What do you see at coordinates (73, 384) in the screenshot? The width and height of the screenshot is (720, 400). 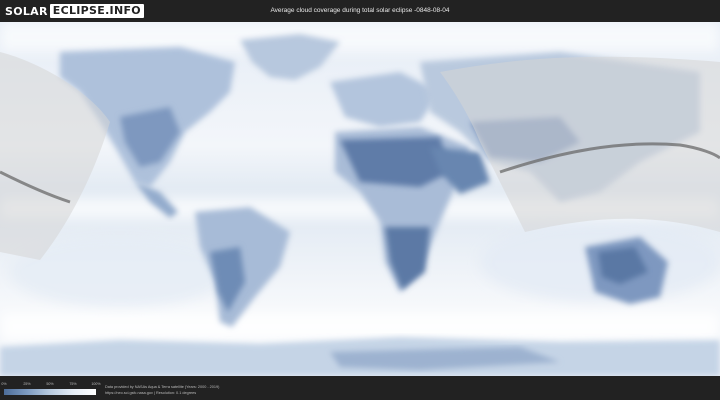 I see `legend-tick-75: 75%` at bounding box center [73, 384].